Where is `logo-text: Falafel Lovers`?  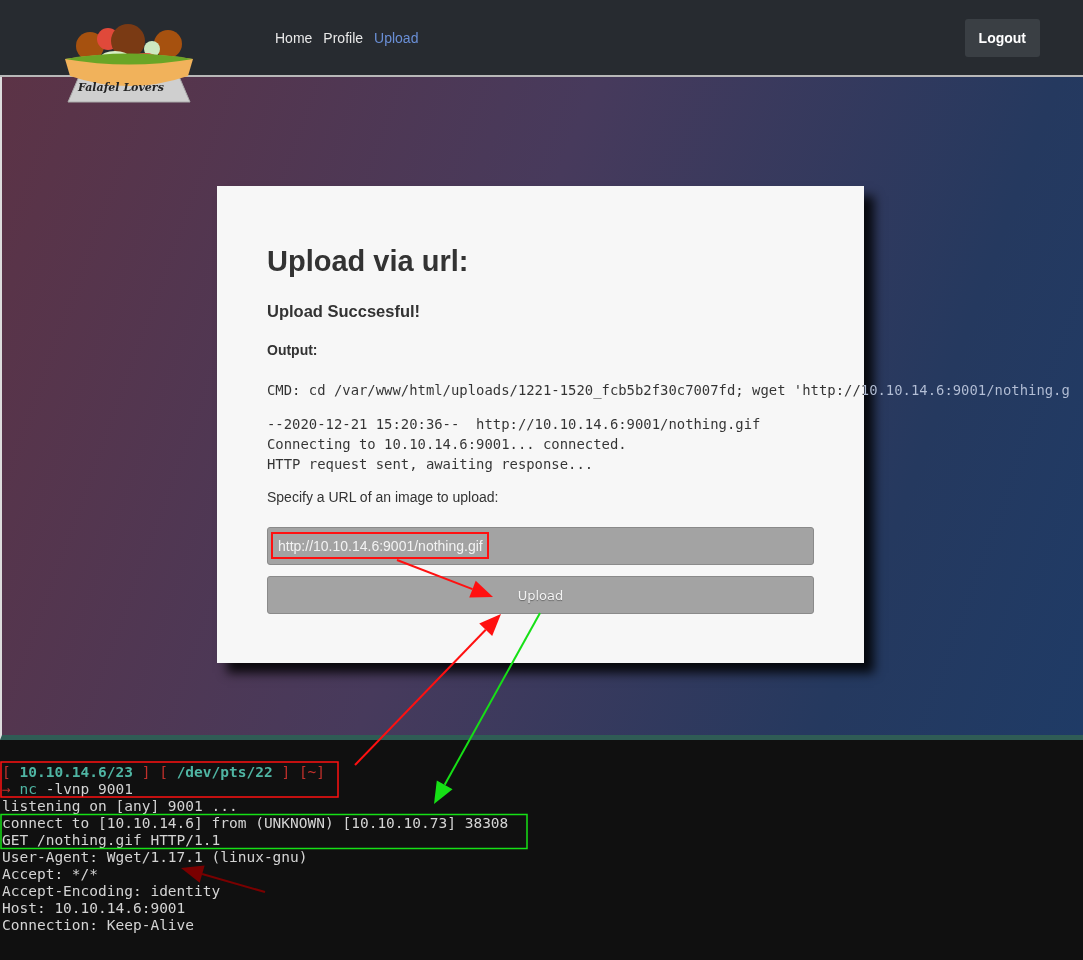 logo-text: Falafel Lovers is located at coordinates (121, 87).